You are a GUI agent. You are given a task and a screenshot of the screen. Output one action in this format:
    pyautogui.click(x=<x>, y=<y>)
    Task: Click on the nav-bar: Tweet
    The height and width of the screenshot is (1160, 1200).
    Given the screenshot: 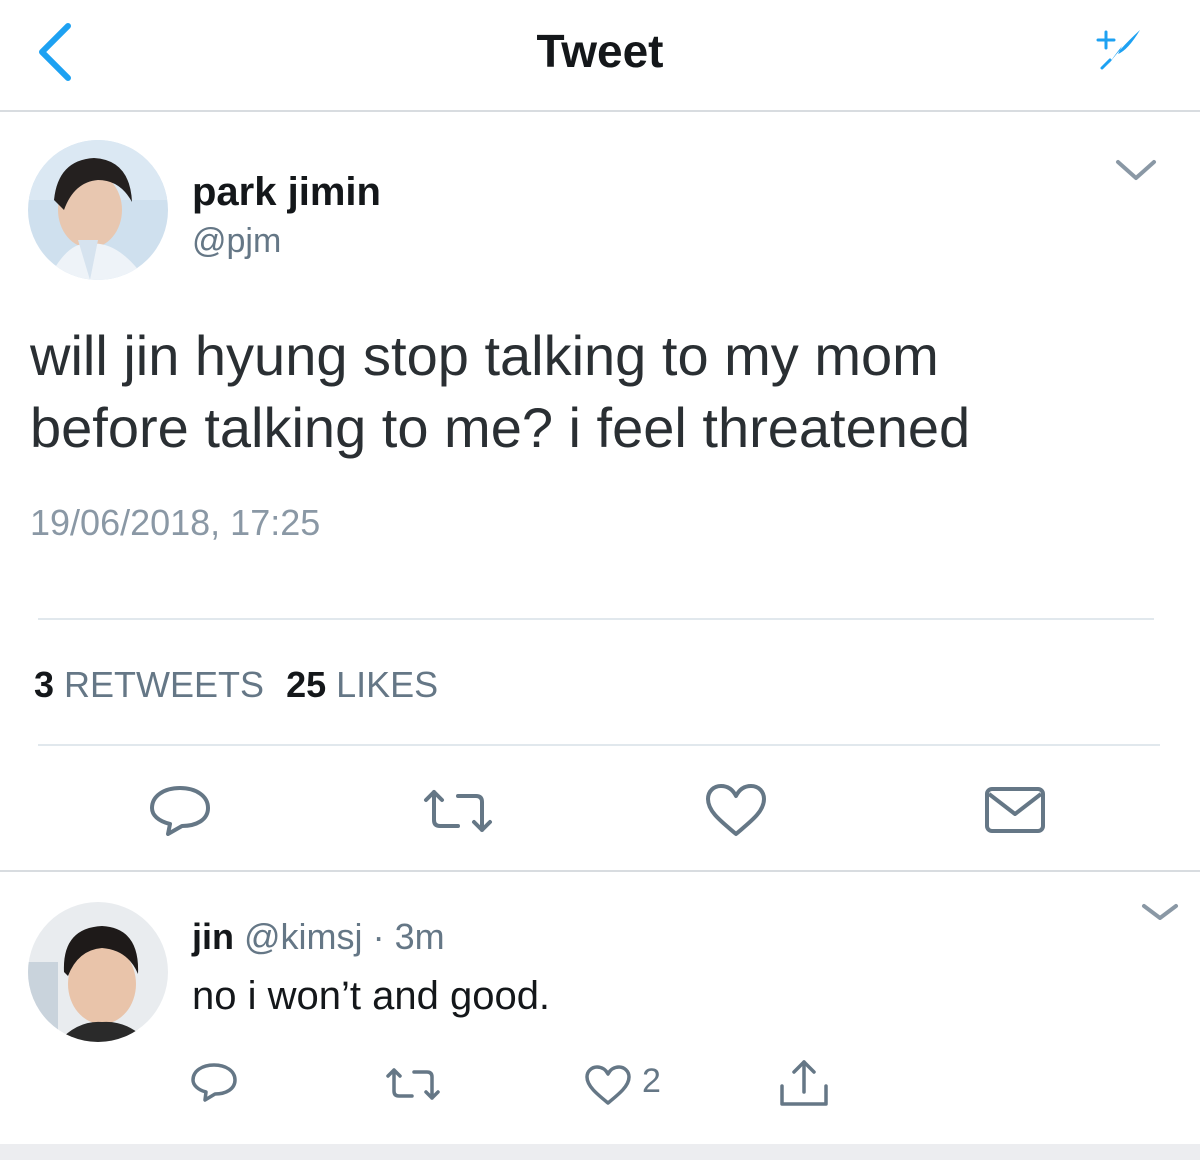 What is the action you would take?
    pyautogui.click(x=600, y=56)
    